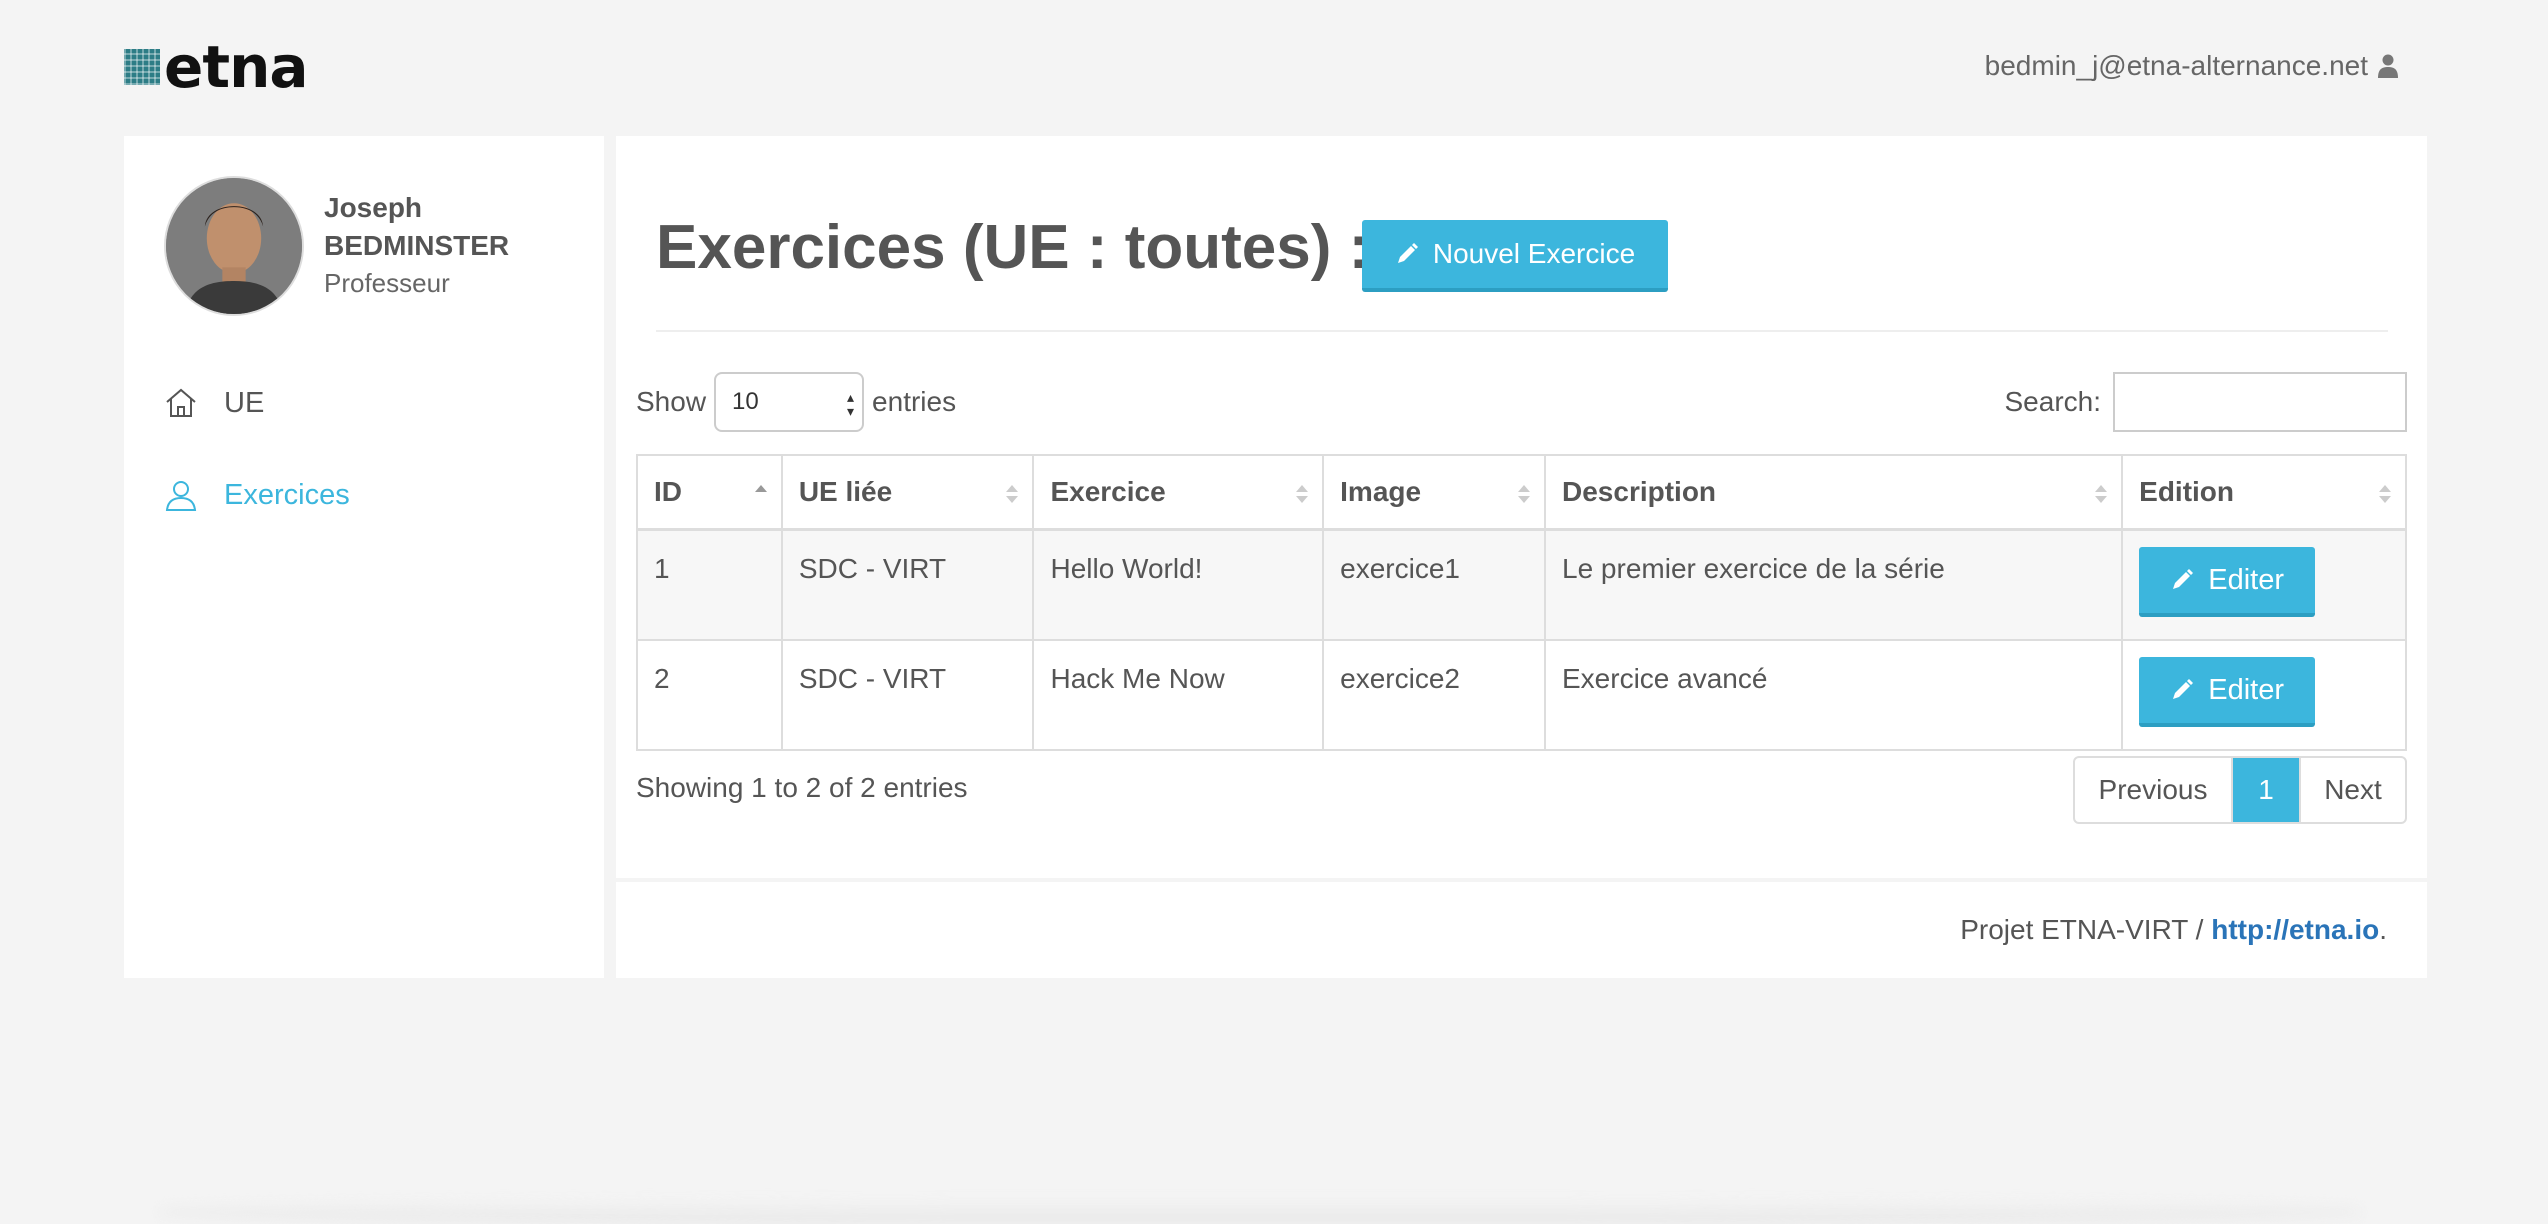  What do you see at coordinates (214, 403) in the screenshot?
I see `sidebar-item-ue: UE` at bounding box center [214, 403].